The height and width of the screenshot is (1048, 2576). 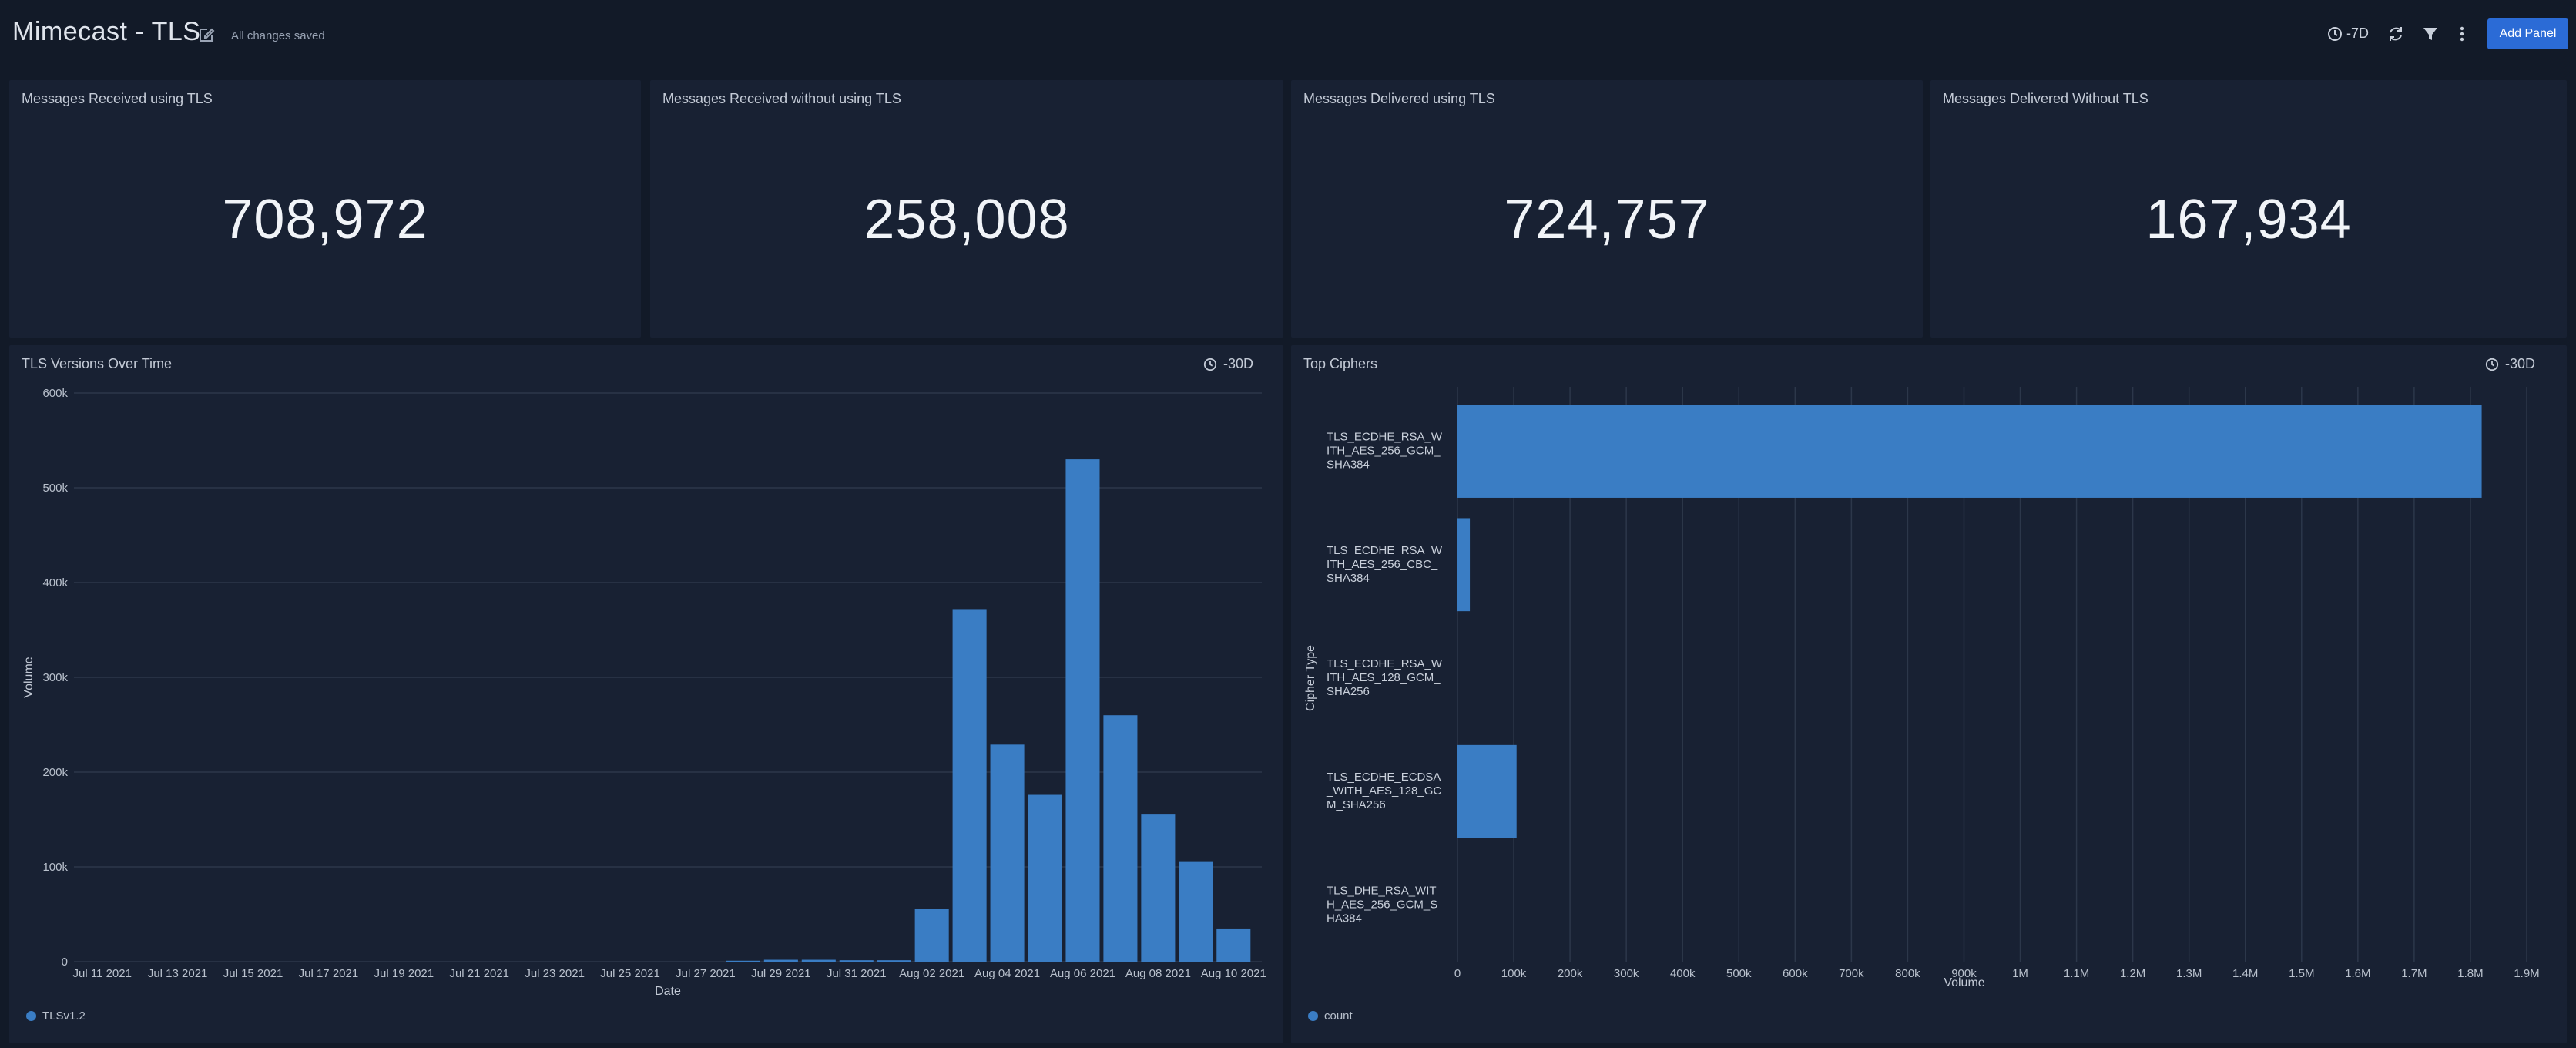 What do you see at coordinates (178, 973) in the screenshot?
I see `x-tick-label: Jul 13 2021` at bounding box center [178, 973].